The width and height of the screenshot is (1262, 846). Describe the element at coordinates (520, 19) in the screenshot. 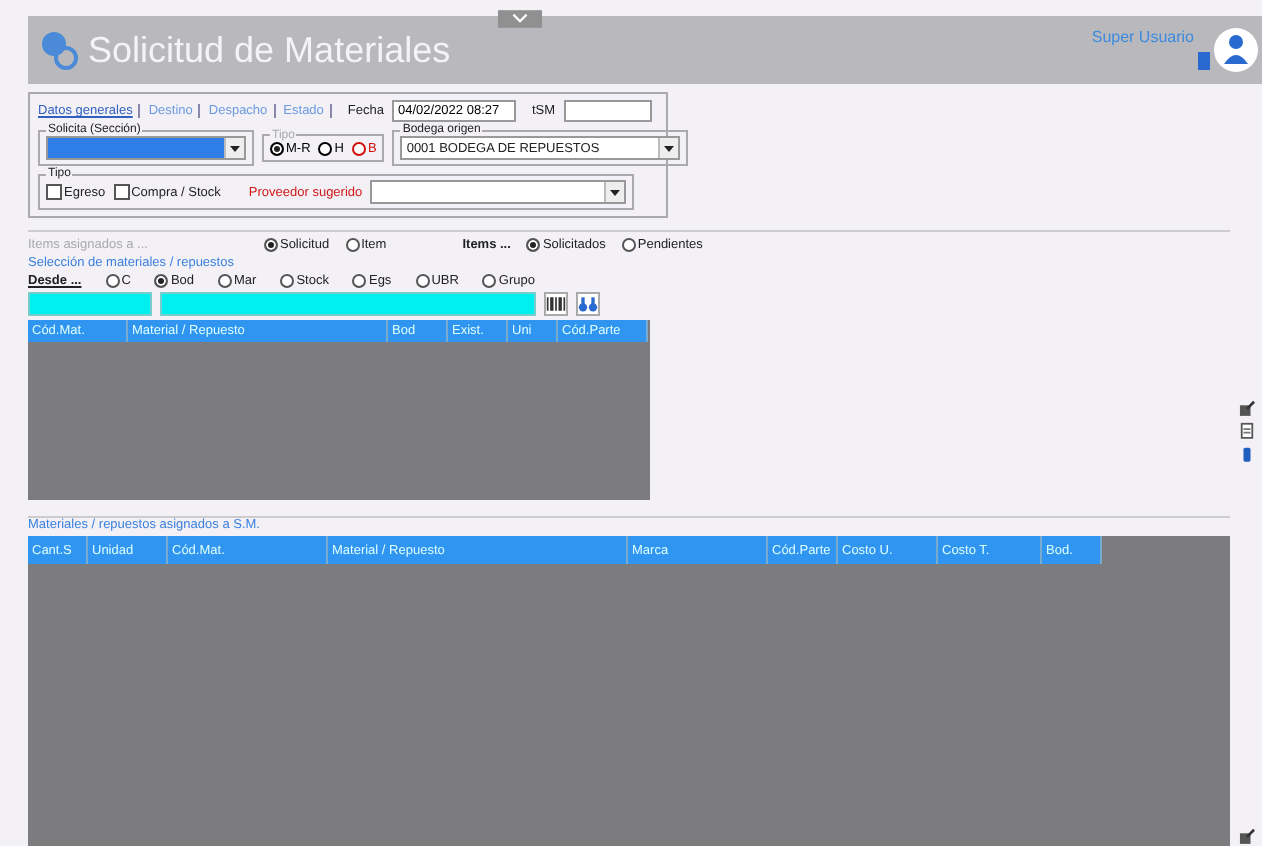

I see `collapse-icon` at that location.